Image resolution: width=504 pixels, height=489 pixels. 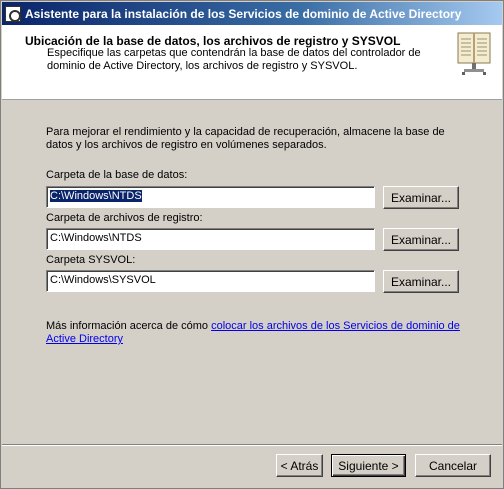 What do you see at coordinates (96, 238) in the screenshot?
I see `log-folder-value: C:\Windows\NTDS` at bounding box center [96, 238].